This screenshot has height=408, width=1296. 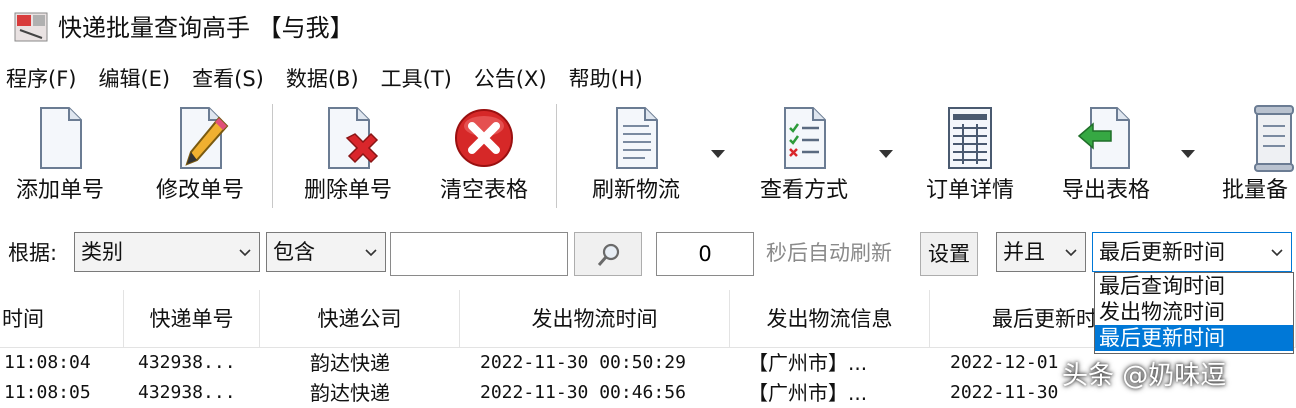 I want to click on column-header-number: 快递单号, so click(x=192, y=319).